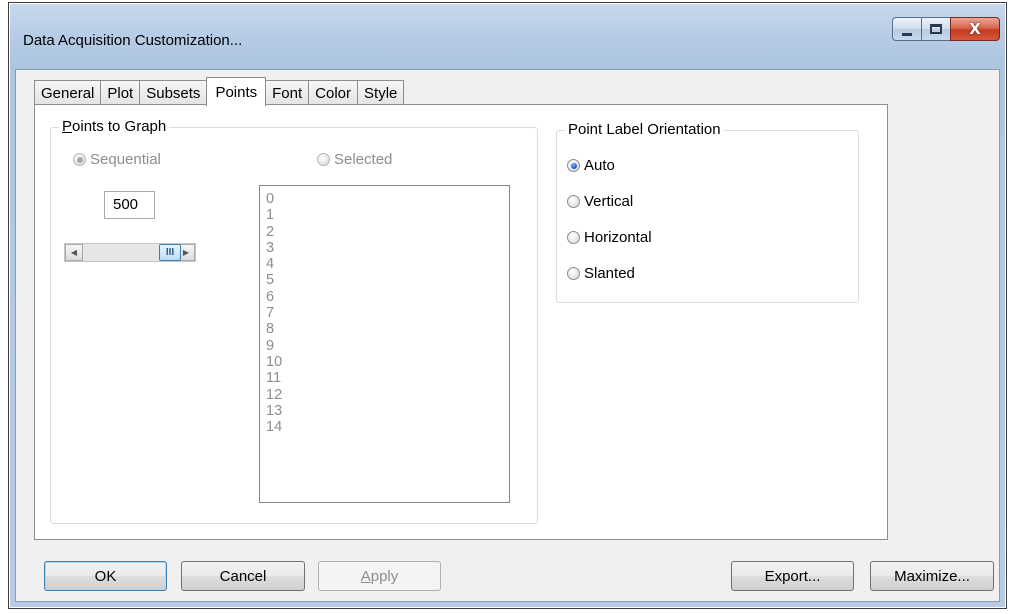 The height and width of the screenshot is (614, 1013). I want to click on apply-label-rest: pply, so click(384, 576).